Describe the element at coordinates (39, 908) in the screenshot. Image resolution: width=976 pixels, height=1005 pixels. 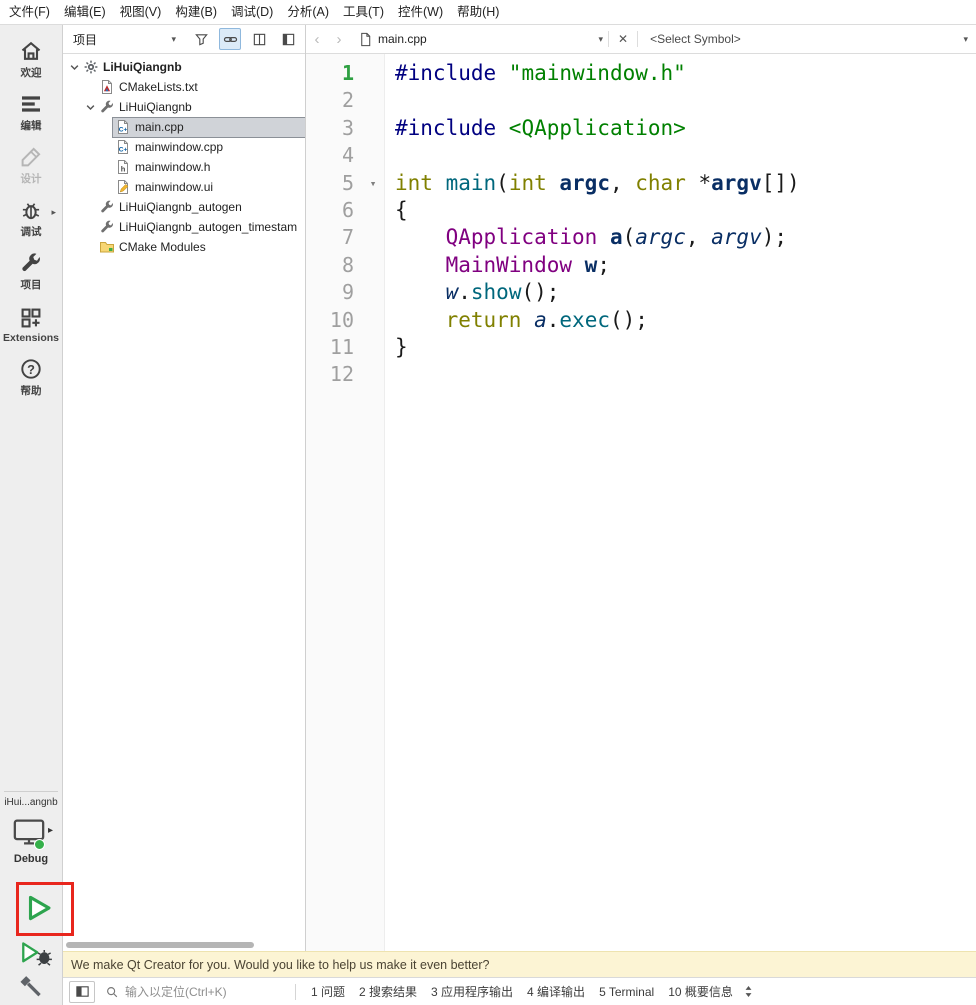
I see `run-button` at that location.